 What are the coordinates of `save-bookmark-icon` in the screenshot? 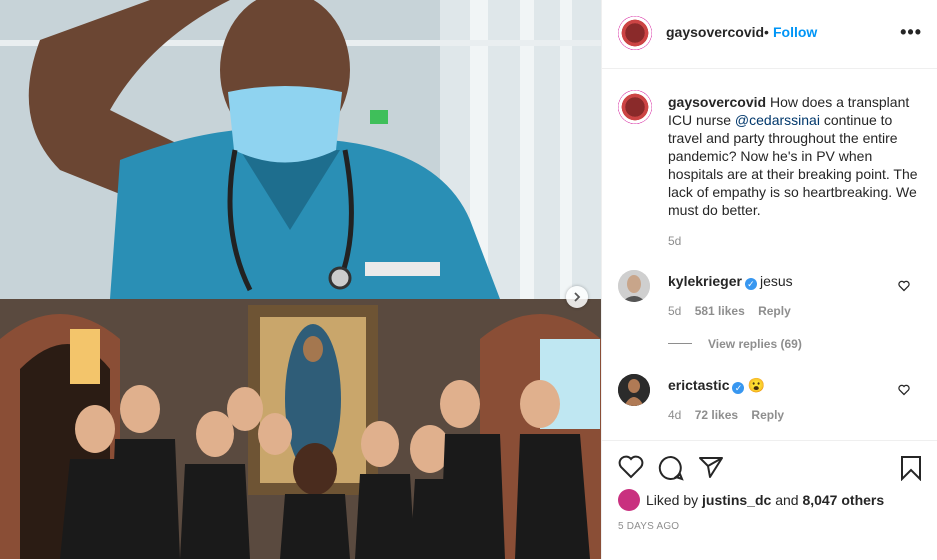 It's located at (911, 468).